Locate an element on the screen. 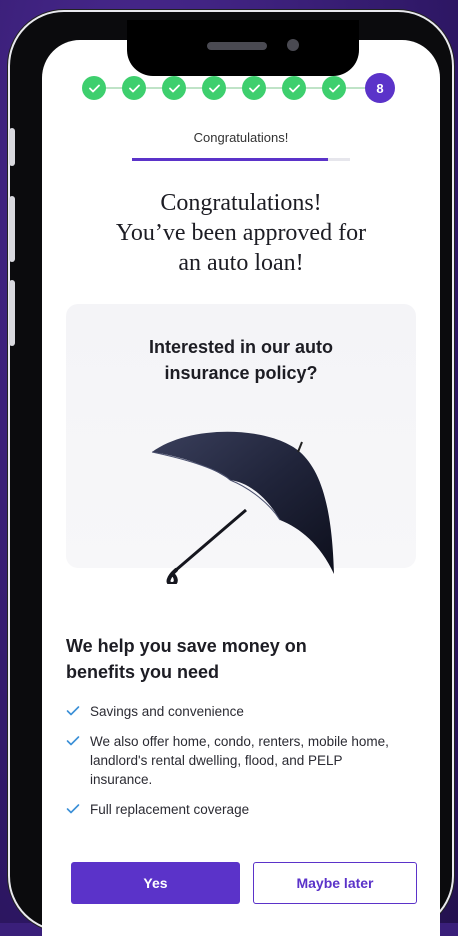  benefits-heading-line-2: benefits you need is located at coordinates (143, 672).